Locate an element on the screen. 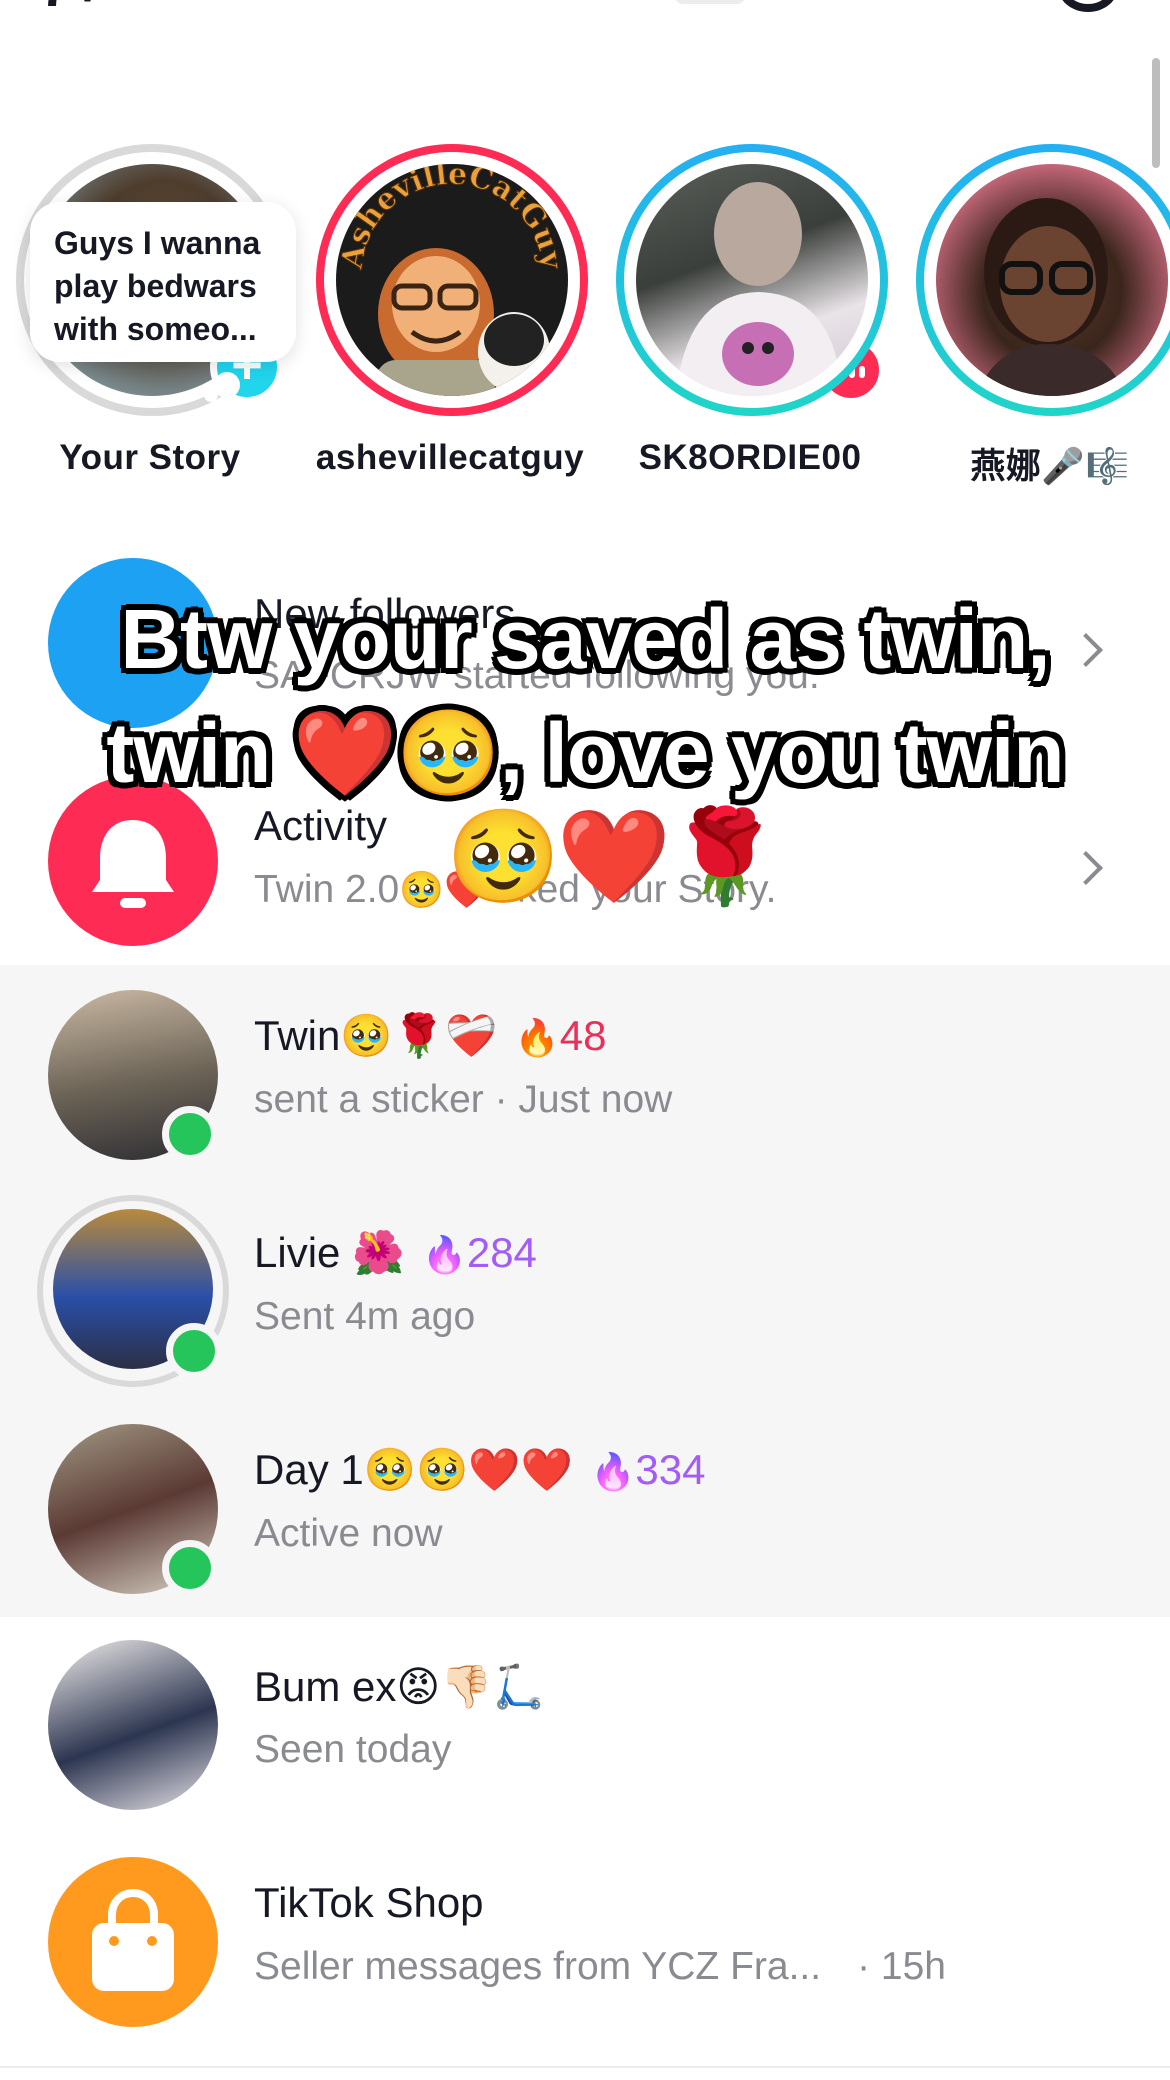 This screenshot has height=2080, width=1170. streak-count: 48 is located at coordinates (583, 1035).